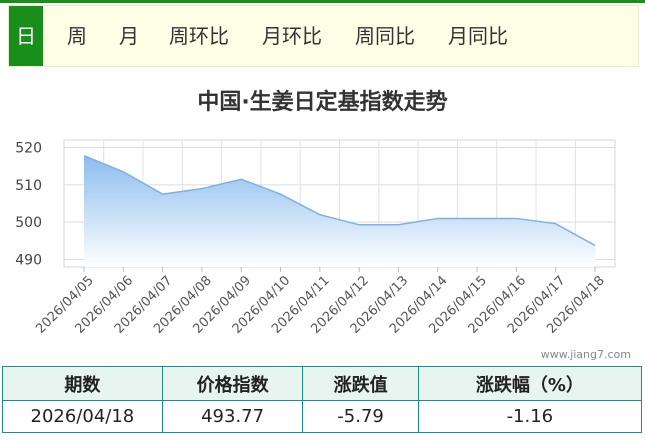 This screenshot has width=645, height=440. I want to click on tab-month: 月, so click(129, 36).